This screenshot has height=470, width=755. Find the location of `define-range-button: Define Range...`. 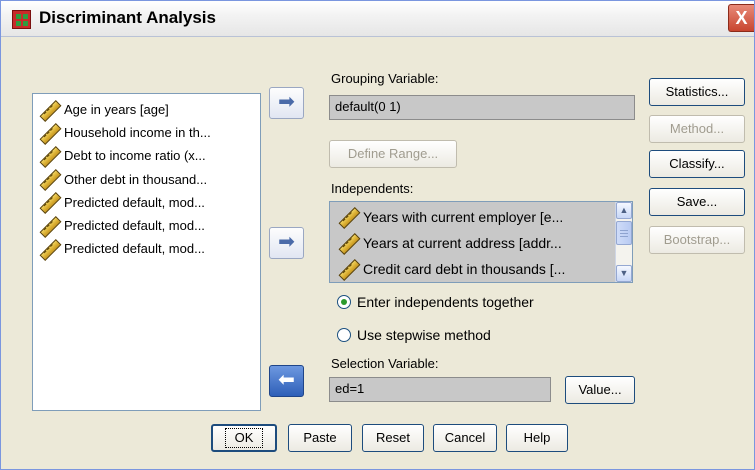

define-range-button: Define Range... is located at coordinates (393, 154).